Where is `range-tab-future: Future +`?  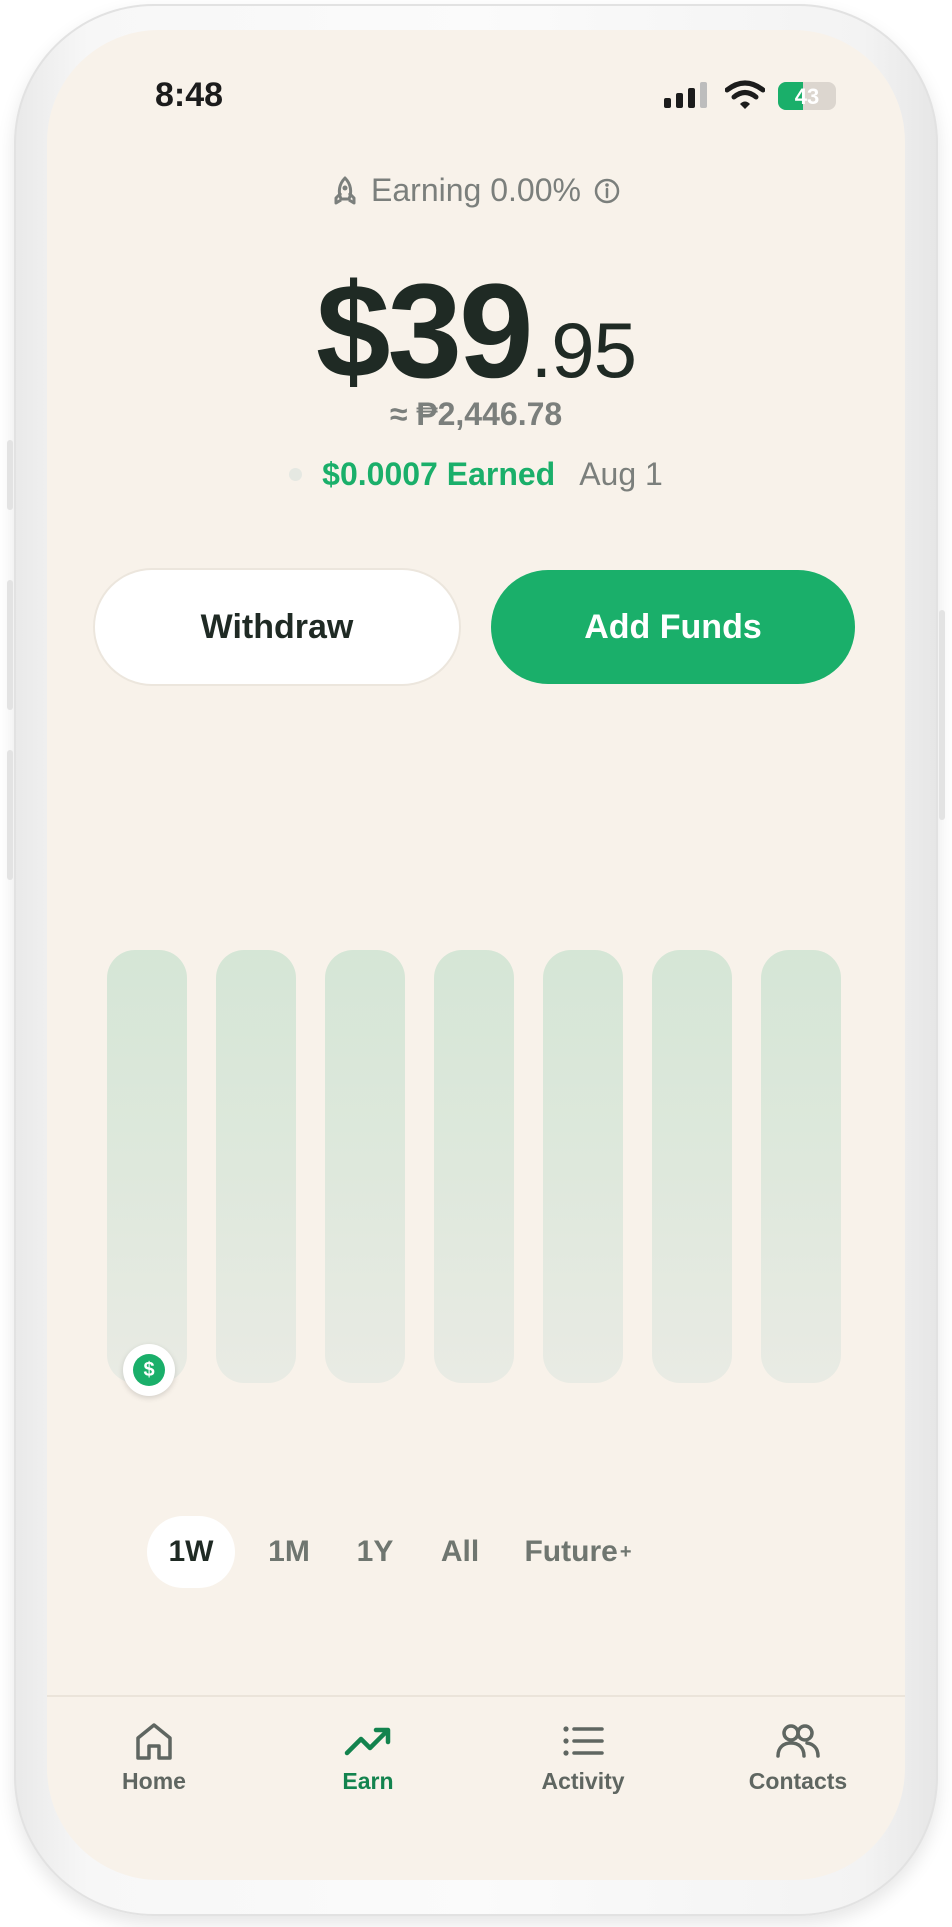 range-tab-future: Future + is located at coordinates (578, 1552).